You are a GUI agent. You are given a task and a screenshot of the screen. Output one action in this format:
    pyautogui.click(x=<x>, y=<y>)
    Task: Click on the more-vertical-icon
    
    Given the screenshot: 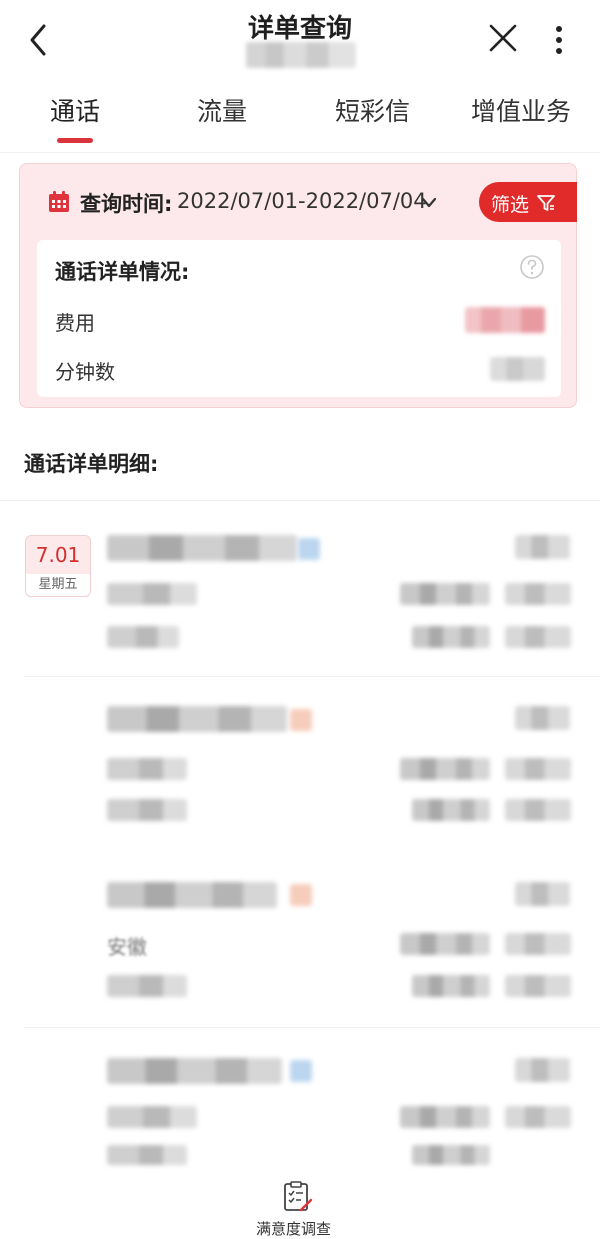 What is the action you would take?
    pyautogui.click(x=559, y=40)
    